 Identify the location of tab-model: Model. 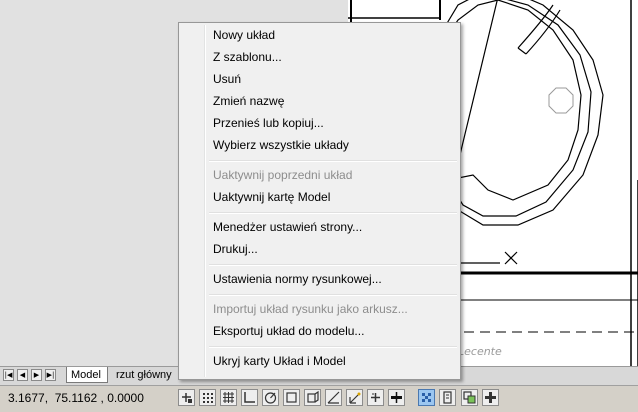
(87, 375).